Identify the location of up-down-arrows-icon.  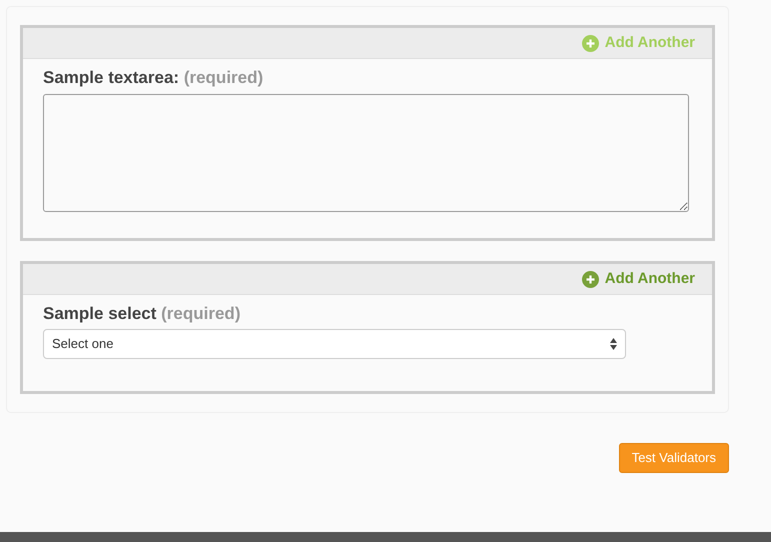
(613, 344).